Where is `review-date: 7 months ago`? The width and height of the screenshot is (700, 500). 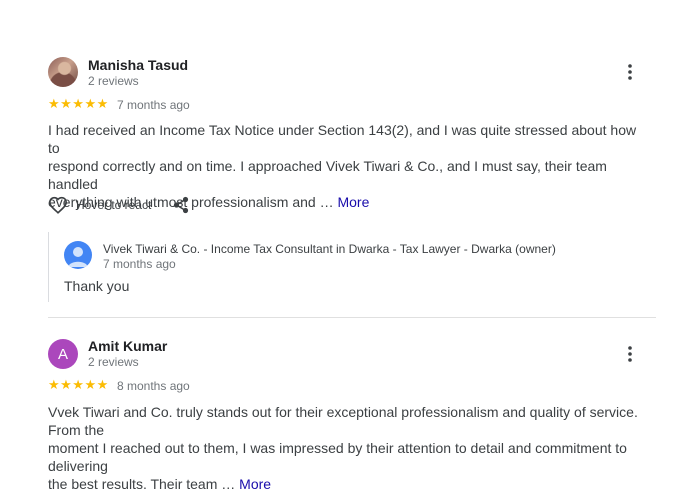 review-date: 7 months ago is located at coordinates (153, 105).